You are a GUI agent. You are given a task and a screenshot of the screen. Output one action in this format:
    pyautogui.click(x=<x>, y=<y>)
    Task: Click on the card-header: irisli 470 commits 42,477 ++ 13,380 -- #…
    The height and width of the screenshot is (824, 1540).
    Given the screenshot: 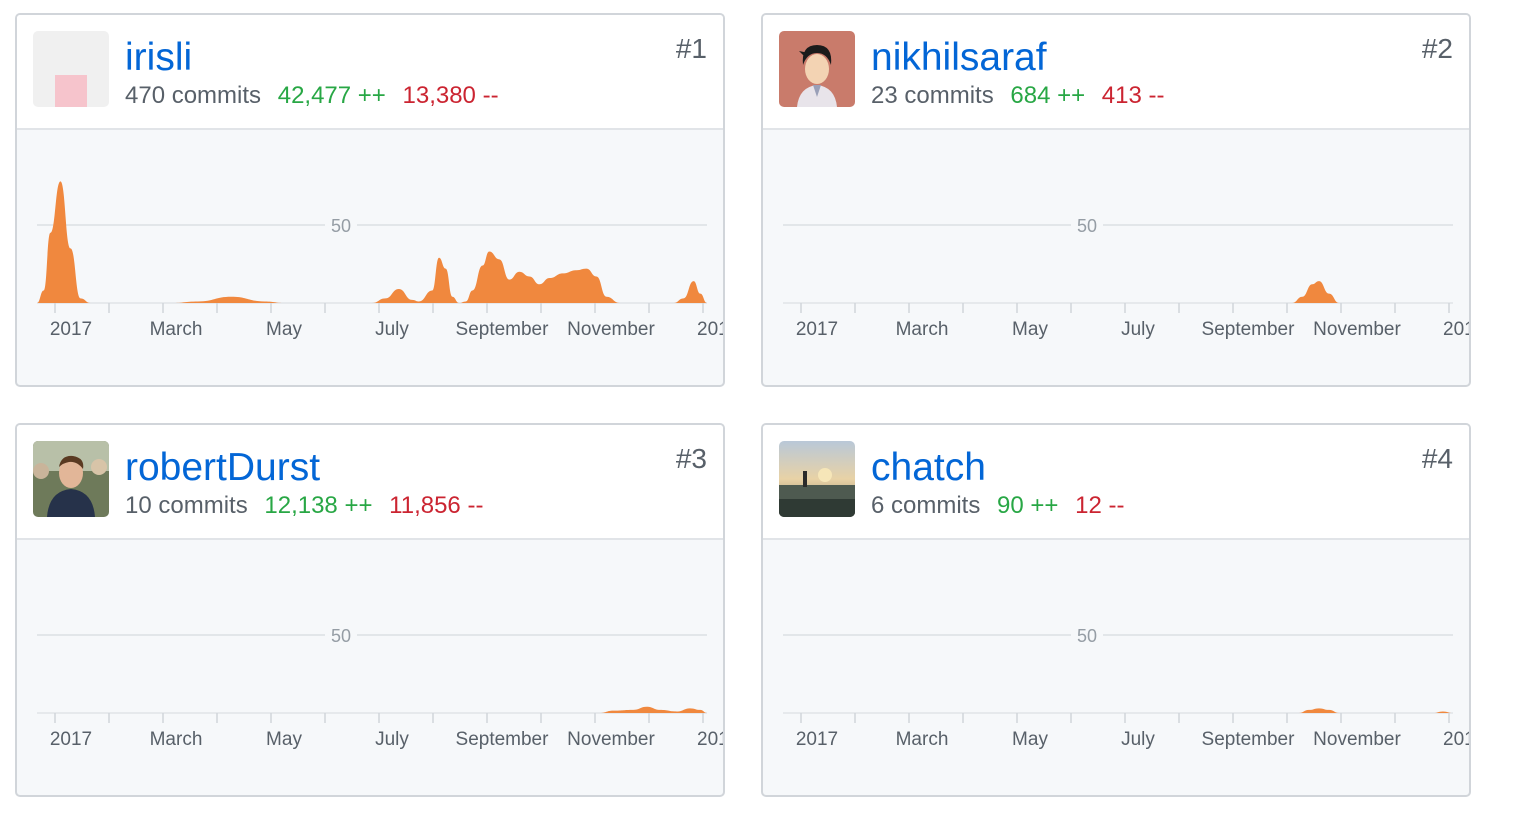 What is the action you would take?
    pyautogui.click(x=370, y=72)
    